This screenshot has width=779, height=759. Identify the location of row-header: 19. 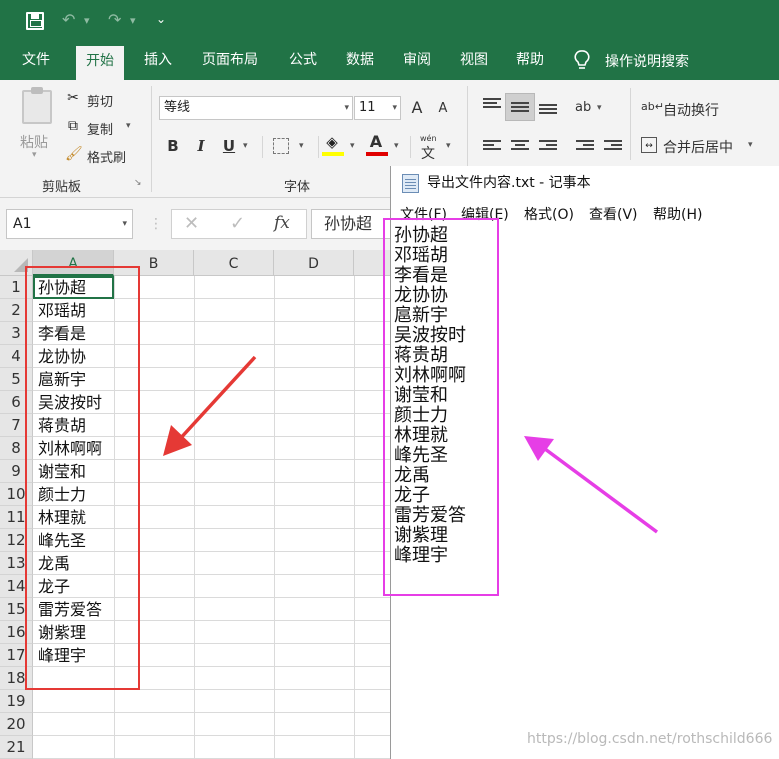
(16, 701).